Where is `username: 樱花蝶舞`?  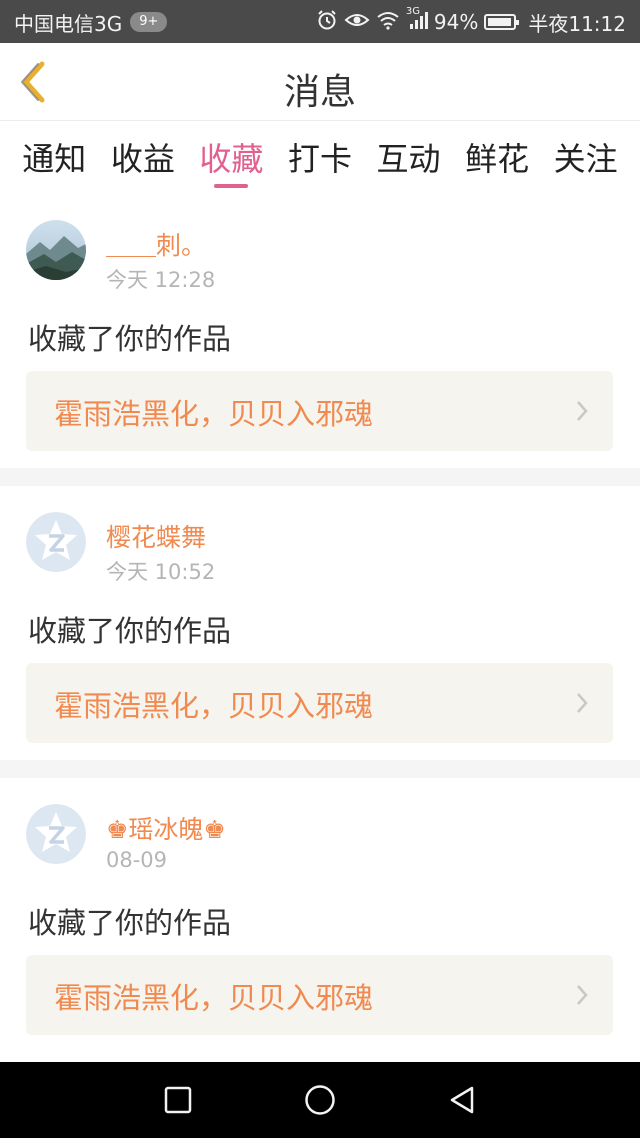 username: 樱花蝶舞 is located at coordinates (156, 536).